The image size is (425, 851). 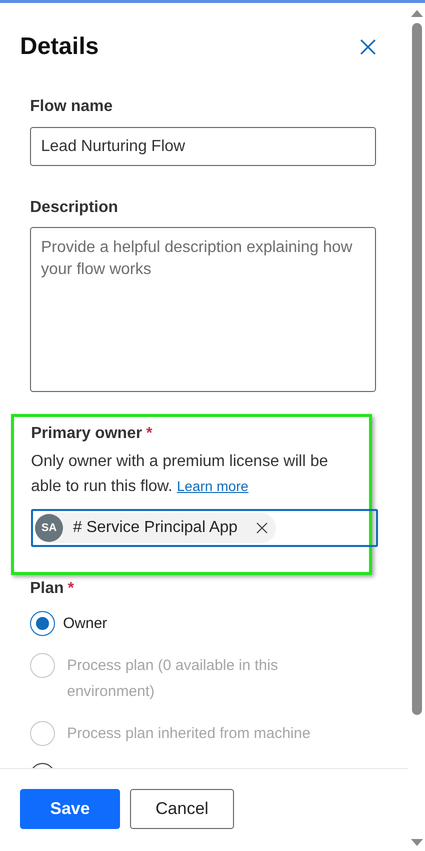 I want to click on radio-button, so click(x=42, y=623).